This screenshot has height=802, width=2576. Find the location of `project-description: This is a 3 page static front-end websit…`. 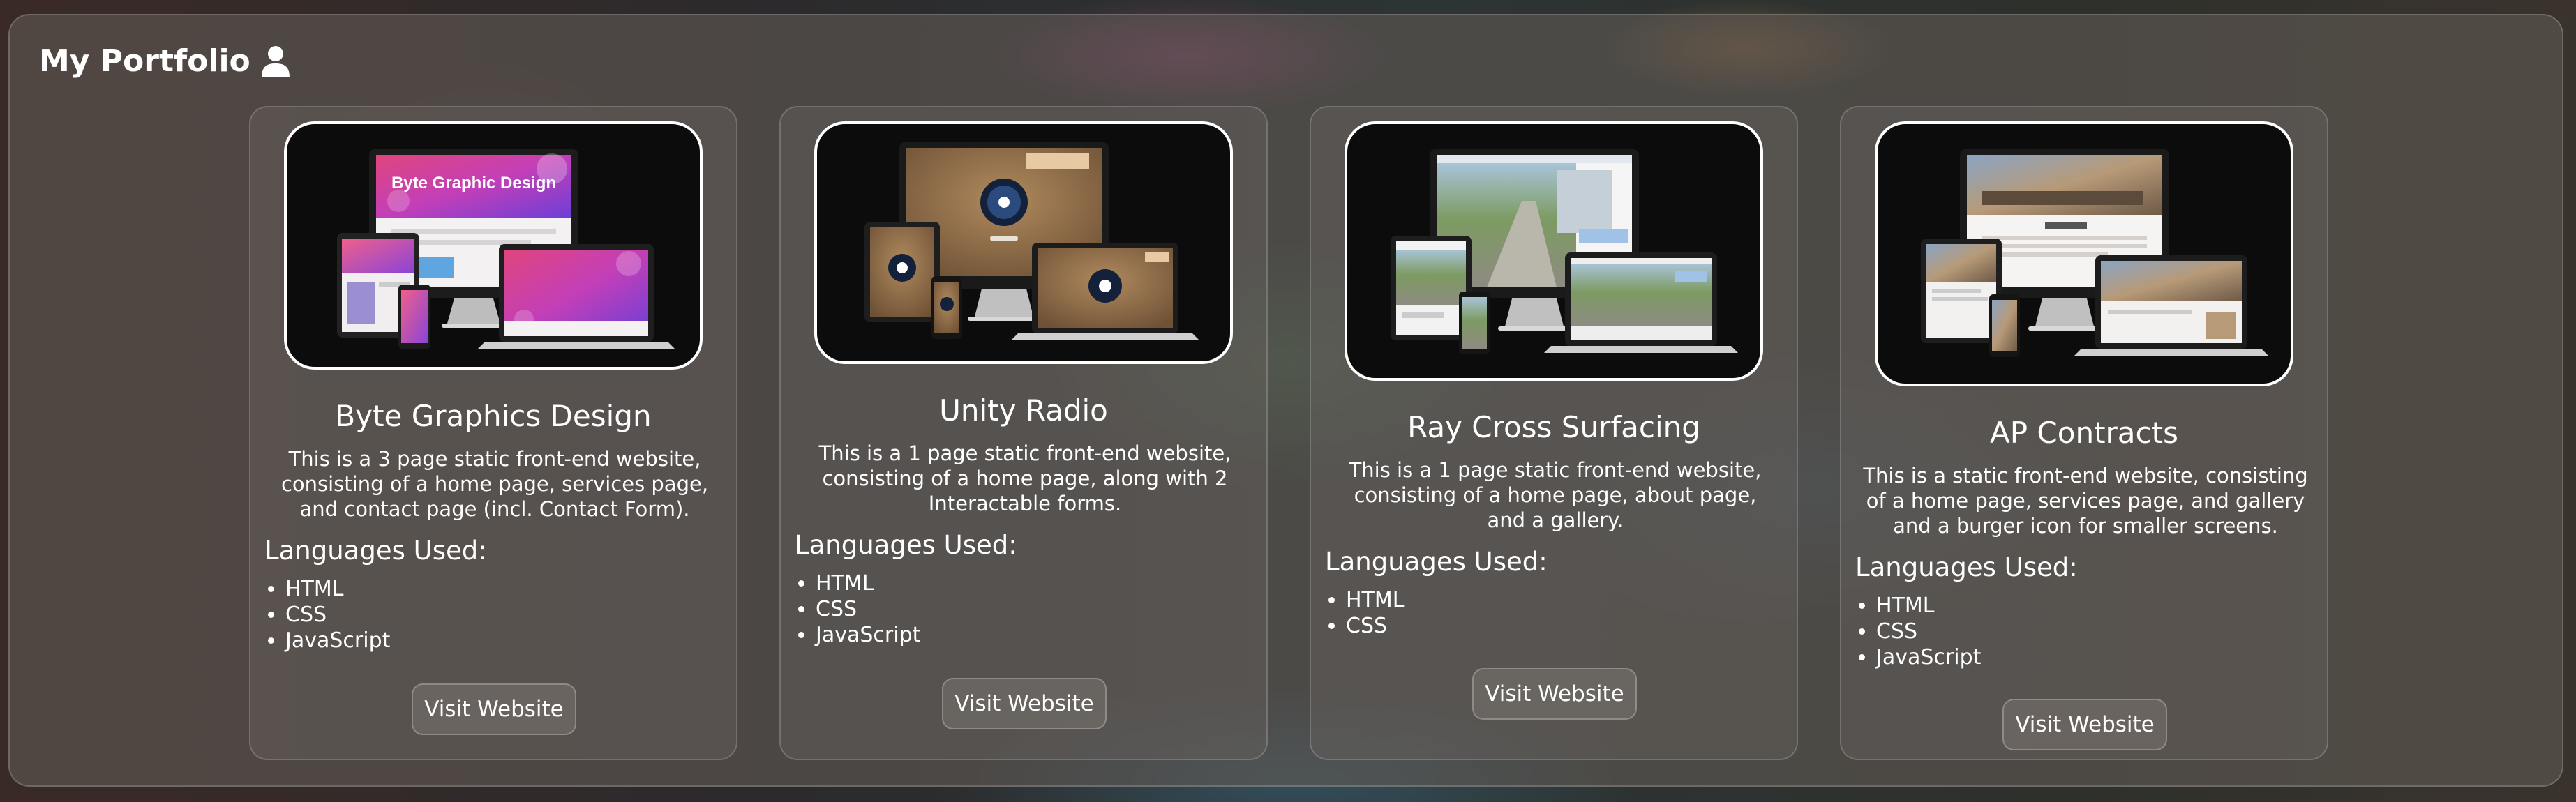

project-description: This is a 3 page static front-end websit… is located at coordinates (495, 484).